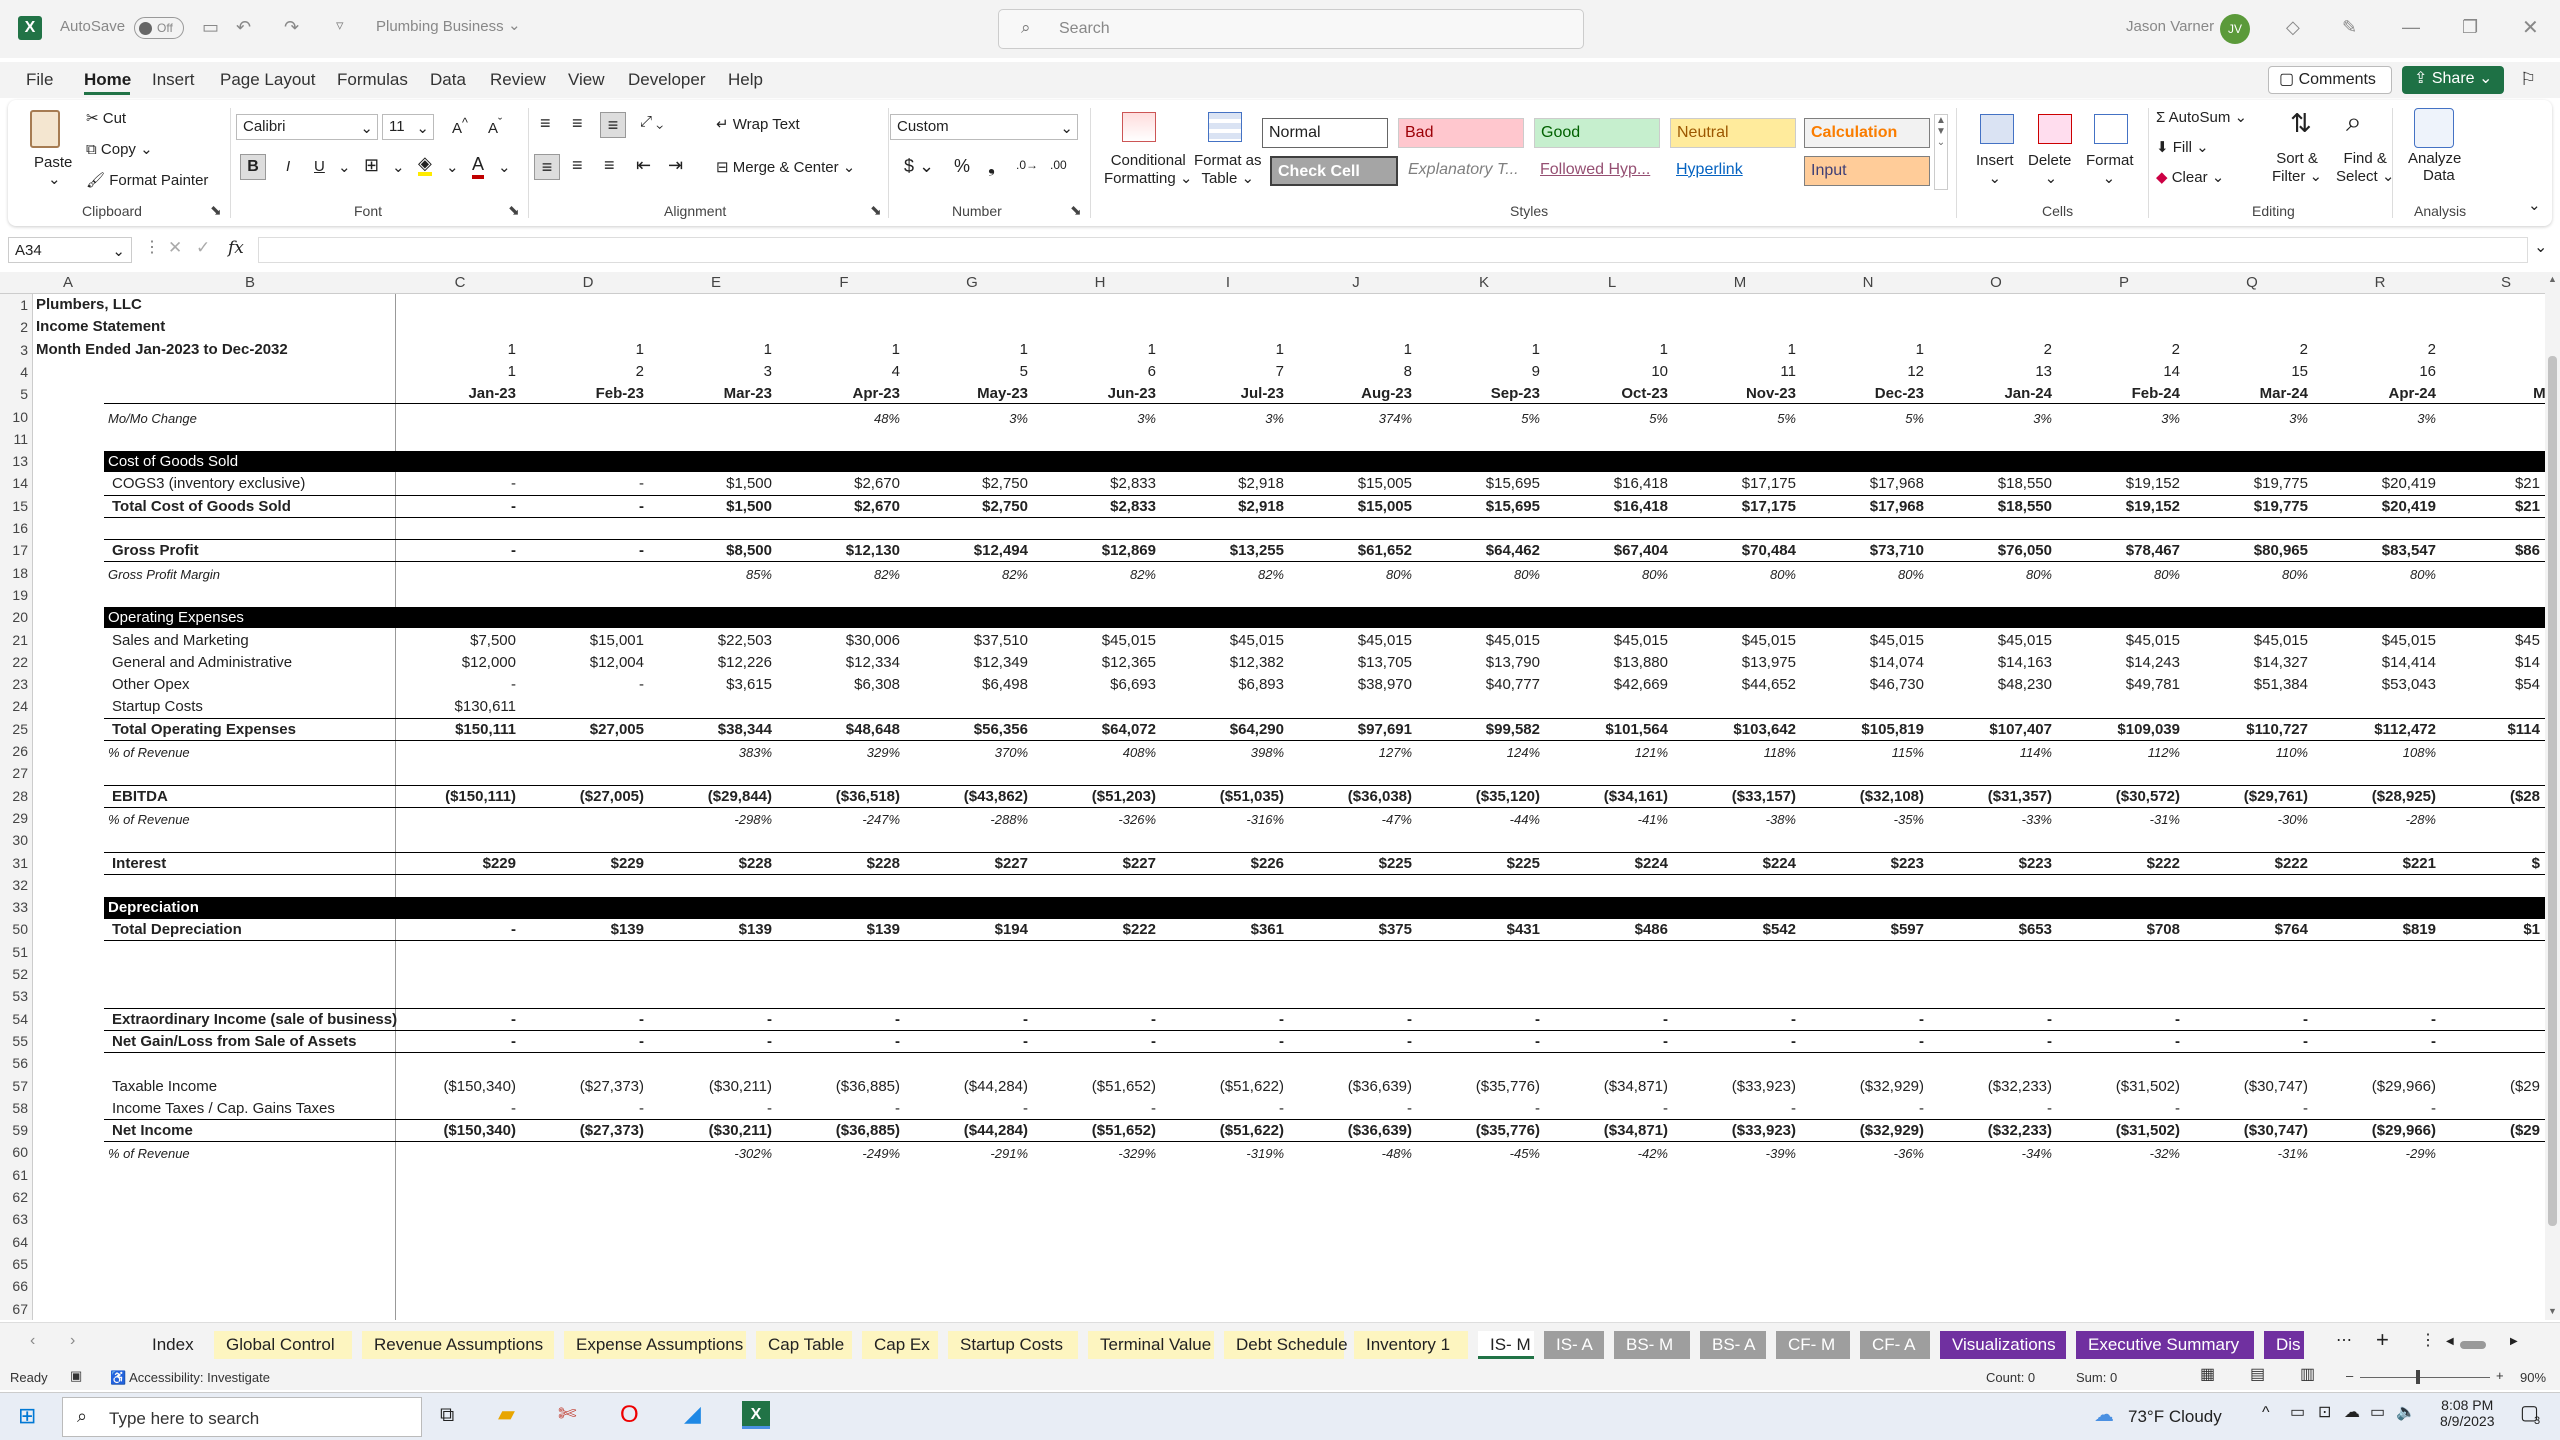 Image resolution: width=2560 pixels, height=1440 pixels. Describe the element at coordinates (2293, 27) in the screenshot. I see `diamond-icon: ◇` at that location.